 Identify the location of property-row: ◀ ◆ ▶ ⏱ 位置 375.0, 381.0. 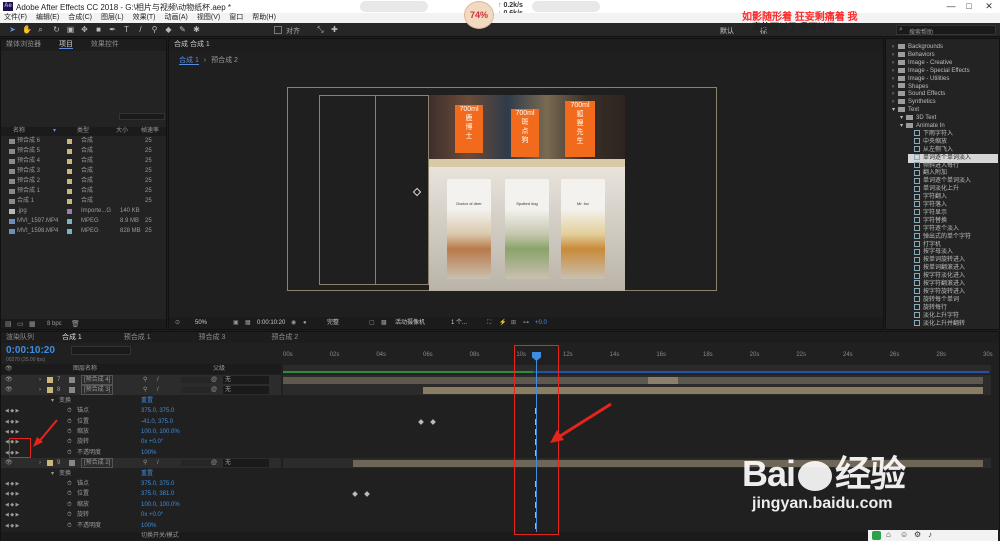
(141, 494).